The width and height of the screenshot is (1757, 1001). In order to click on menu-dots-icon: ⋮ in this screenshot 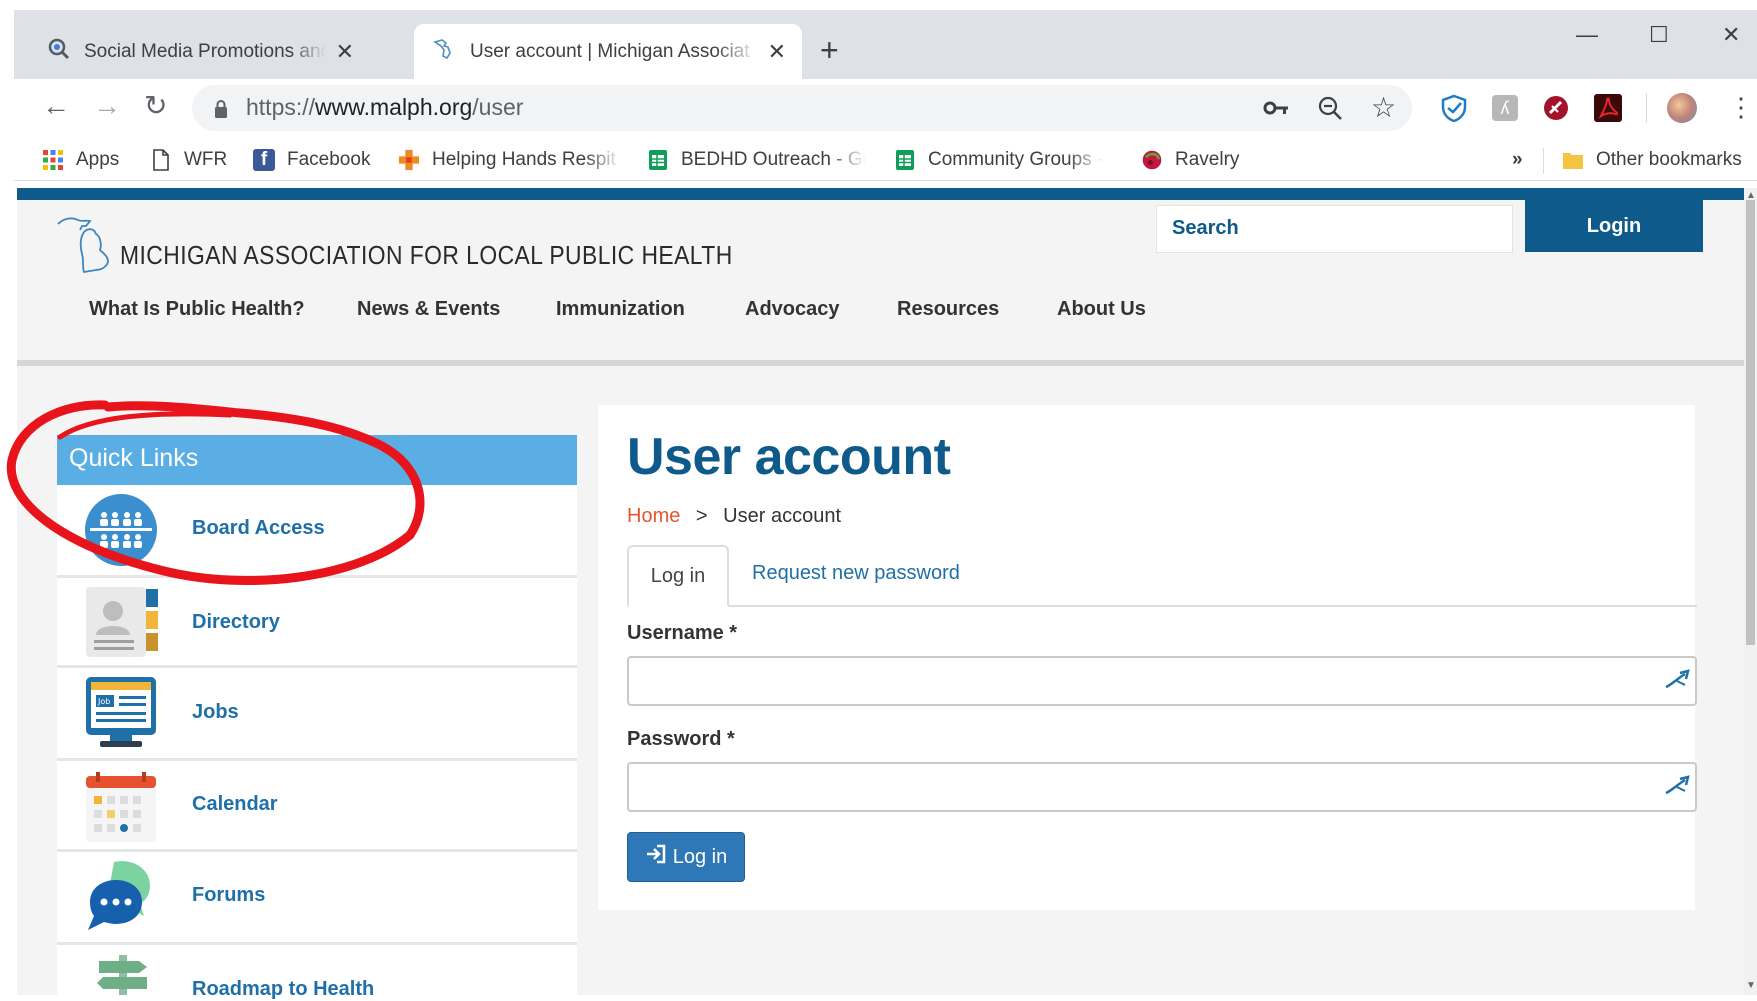, I will do `click(1741, 107)`.